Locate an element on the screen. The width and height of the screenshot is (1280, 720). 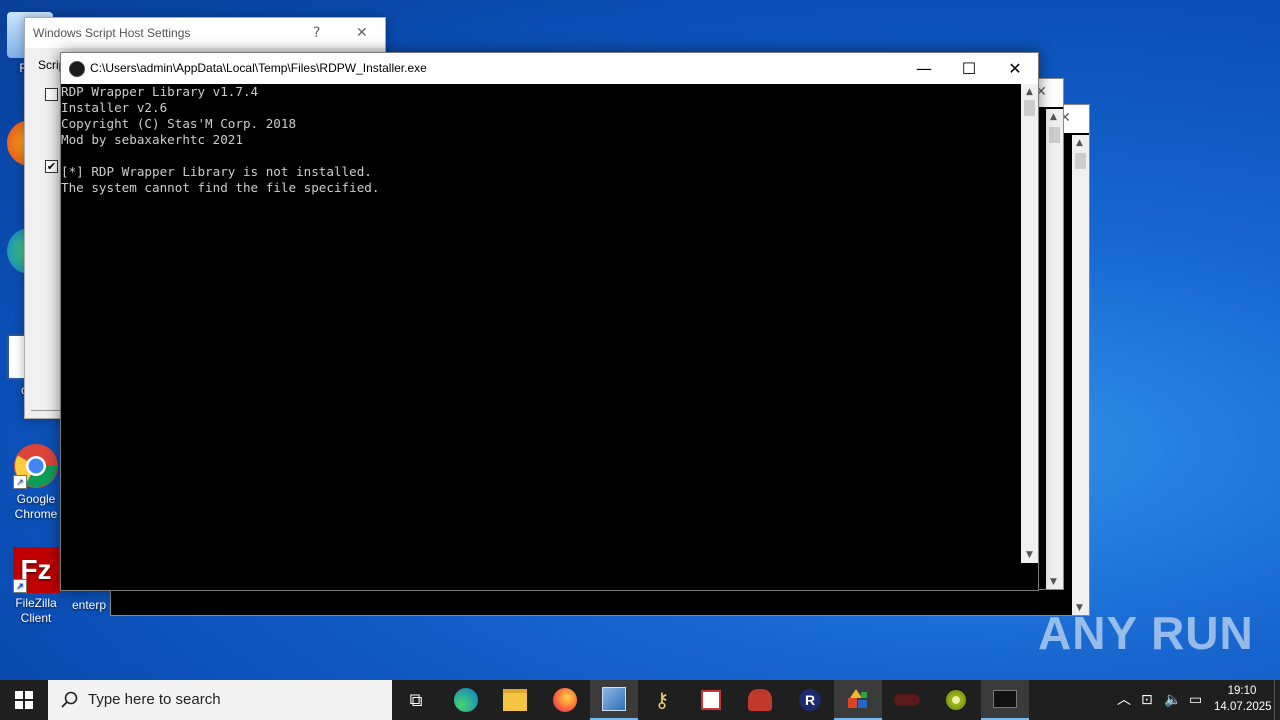
desktop-icon-label: Google Chrome is located at coordinates (36, 506).